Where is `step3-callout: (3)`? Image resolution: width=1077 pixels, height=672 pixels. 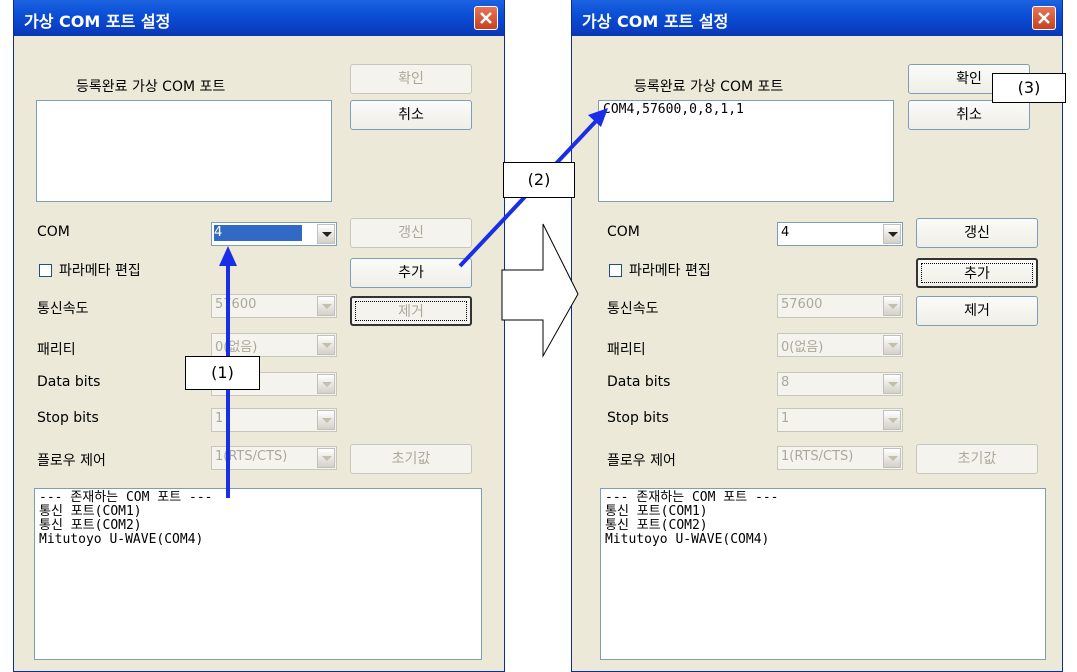 step3-callout: (3) is located at coordinates (1029, 88).